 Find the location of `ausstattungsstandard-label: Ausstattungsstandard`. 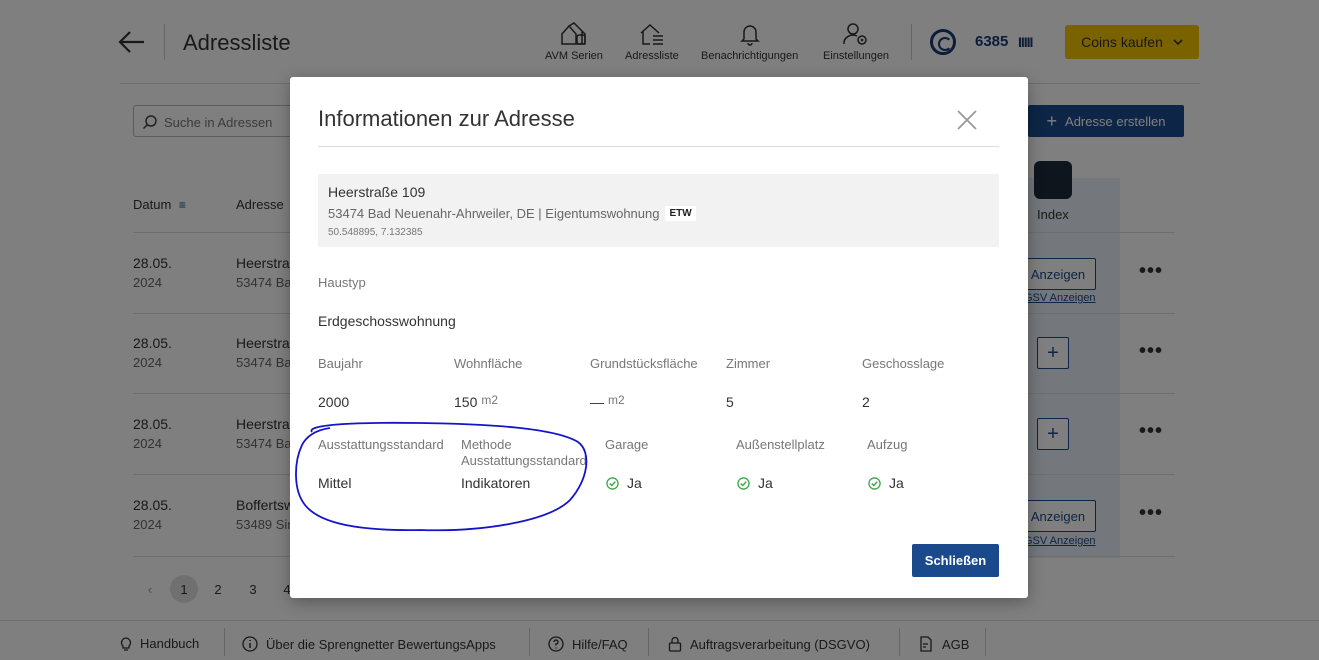

ausstattungsstandard-label: Ausstattungsstandard is located at coordinates (381, 444).